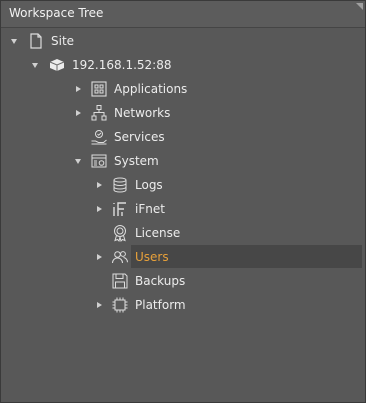 The height and width of the screenshot is (403, 366). I want to click on tree-item-users: Users, so click(182, 257).